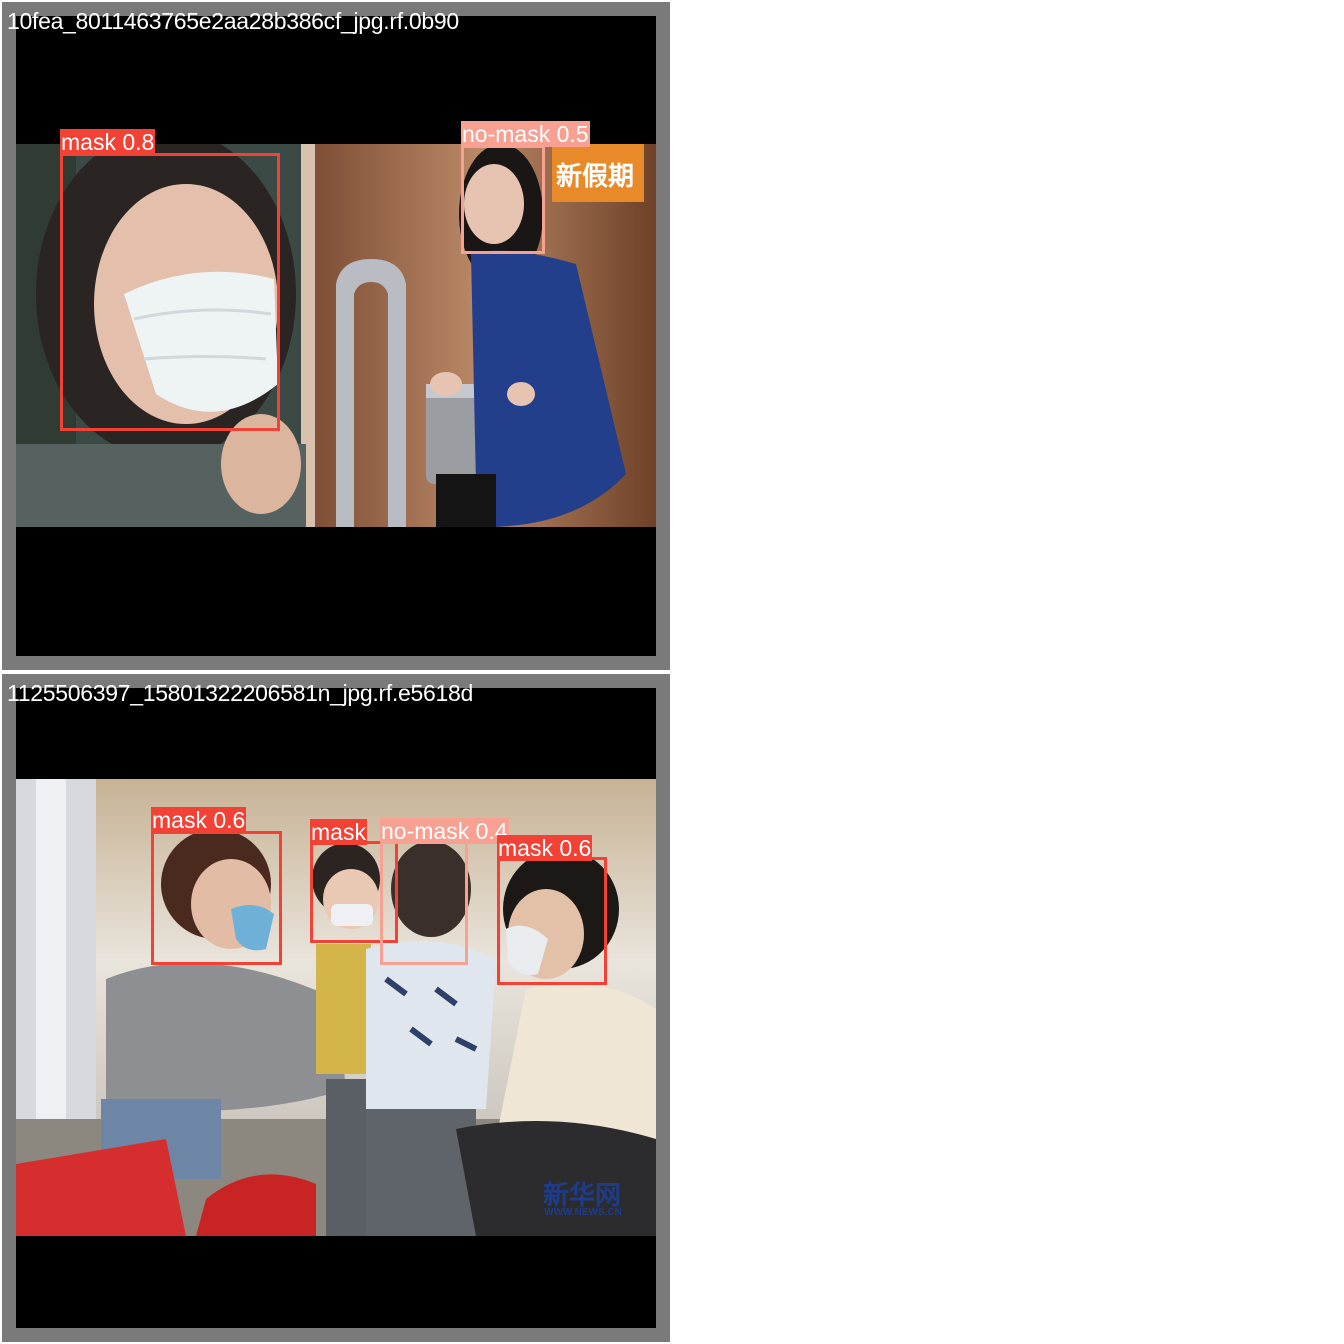  I want to click on image-filename: 1125506397_15801322206581n_jpg.rf.e5618d, so click(240, 693).